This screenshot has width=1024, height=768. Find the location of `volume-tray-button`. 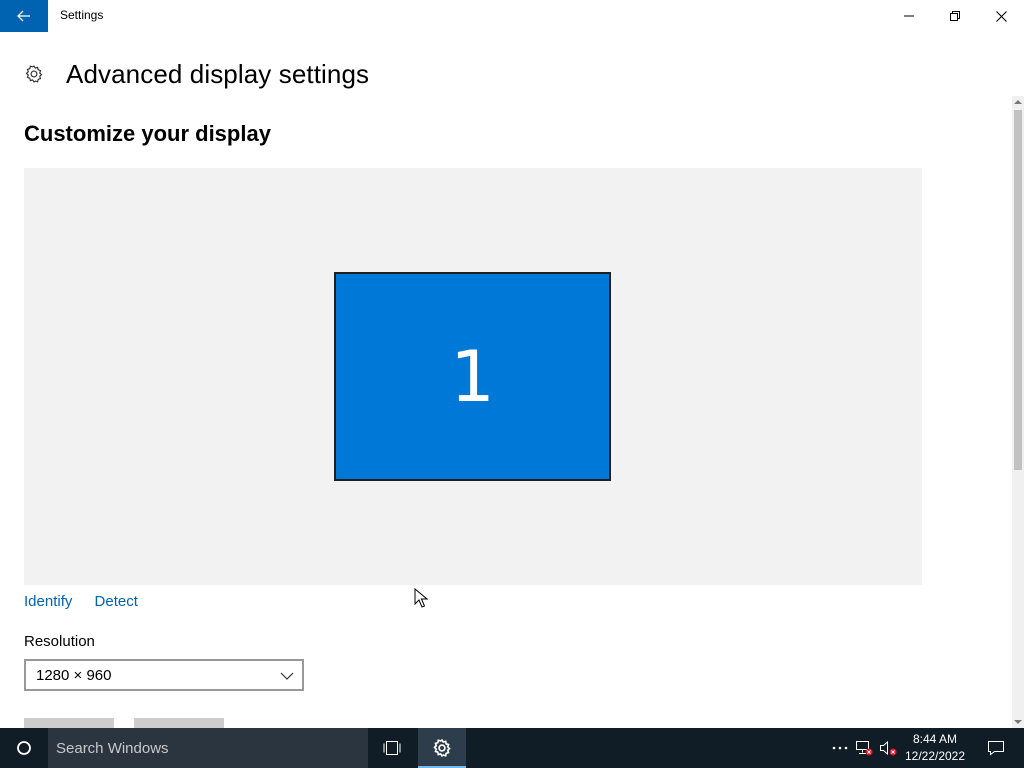

volume-tray-button is located at coordinates (888, 748).